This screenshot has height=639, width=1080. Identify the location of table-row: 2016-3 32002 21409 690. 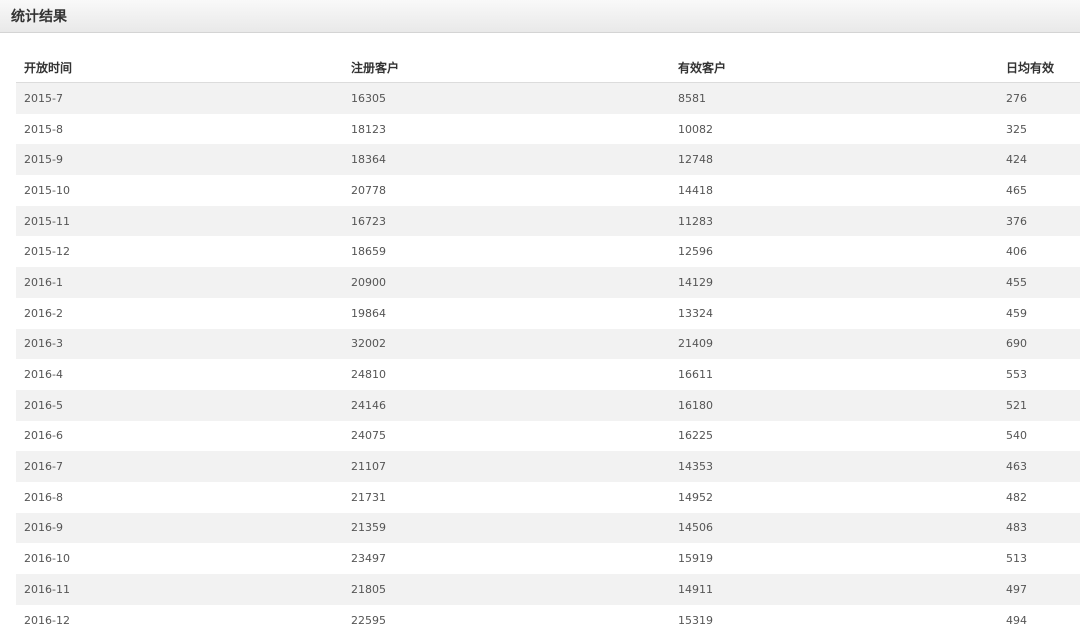
(548, 344).